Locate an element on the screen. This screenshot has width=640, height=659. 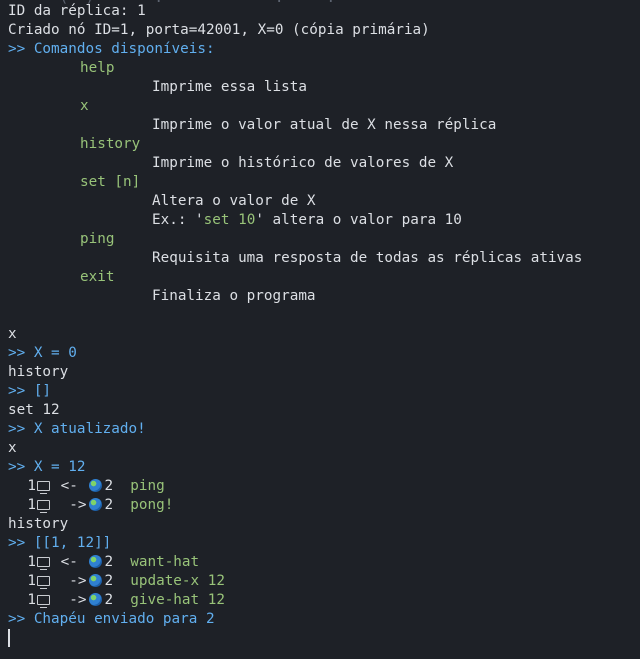
message-text: want-hat is located at coordinates (165, 562).